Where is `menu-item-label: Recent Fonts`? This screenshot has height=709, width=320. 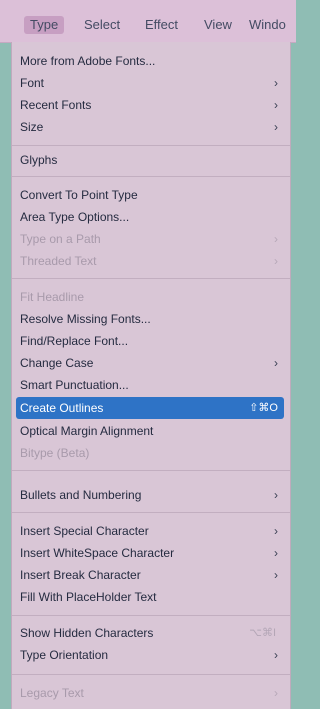 menu-item-label: Recent Fonts is located at coordinates (56, 105).